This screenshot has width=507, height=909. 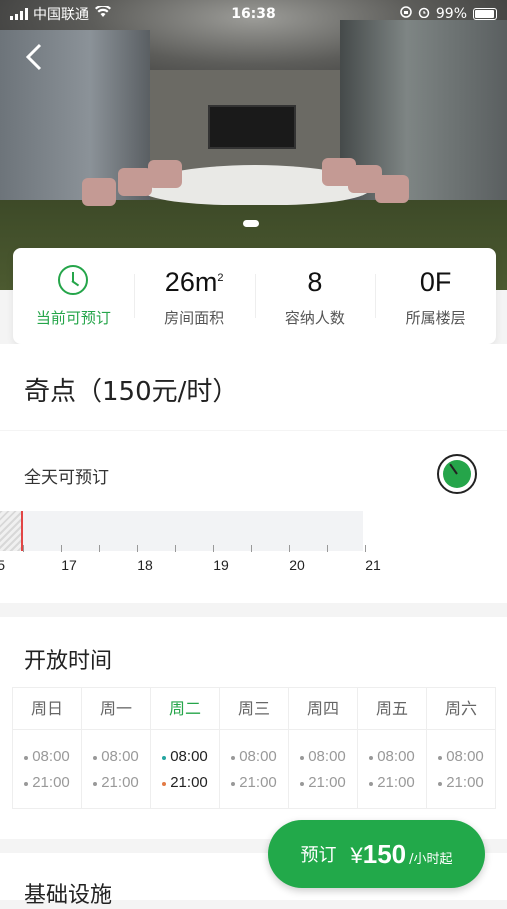 What do you see at coordinates (457, 474) in the screenshot?
I see `time-pie-icon` at bounding box center [457, 474].